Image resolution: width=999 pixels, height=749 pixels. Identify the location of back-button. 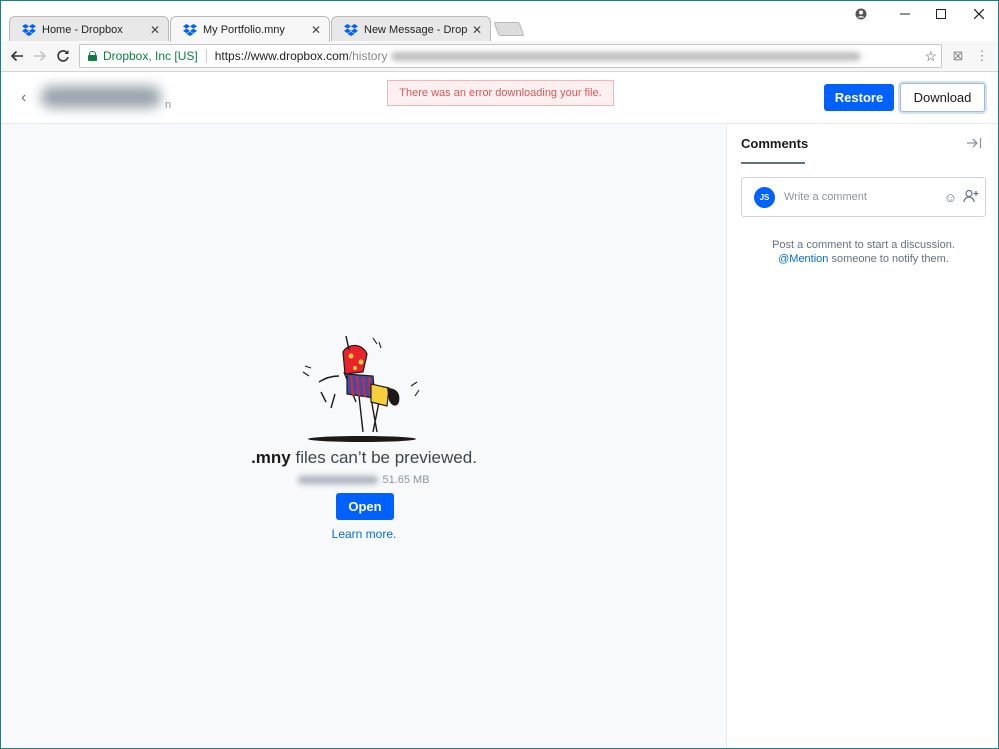
(17, 56).